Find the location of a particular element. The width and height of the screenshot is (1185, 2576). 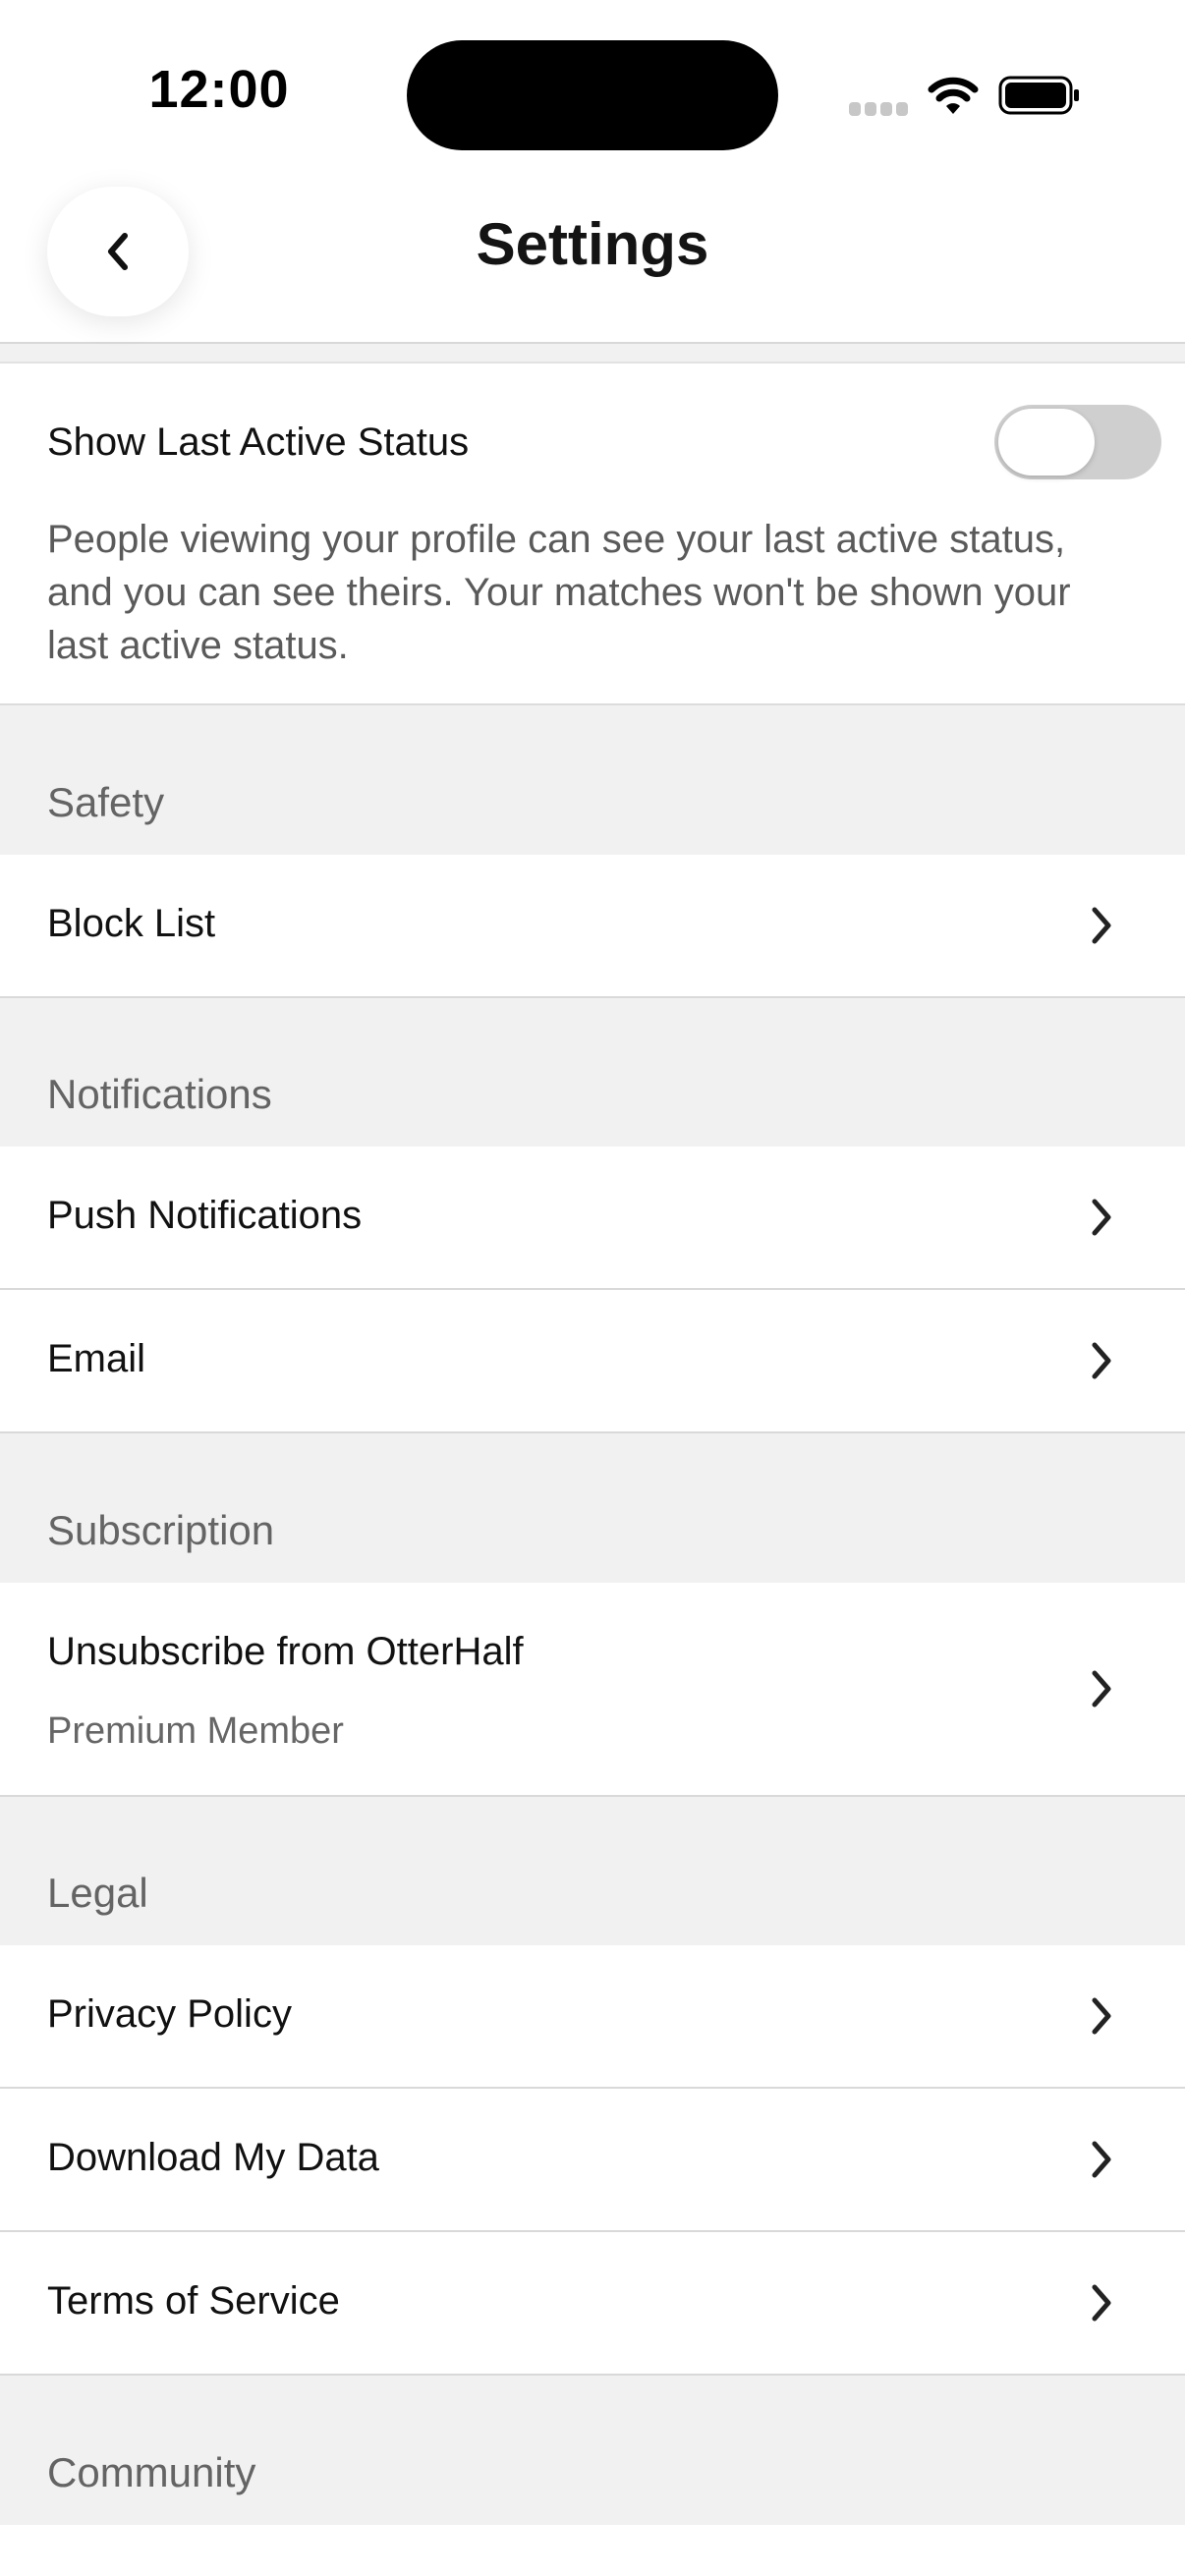

navigation-header: Settings is located at coordinates (592, 265).